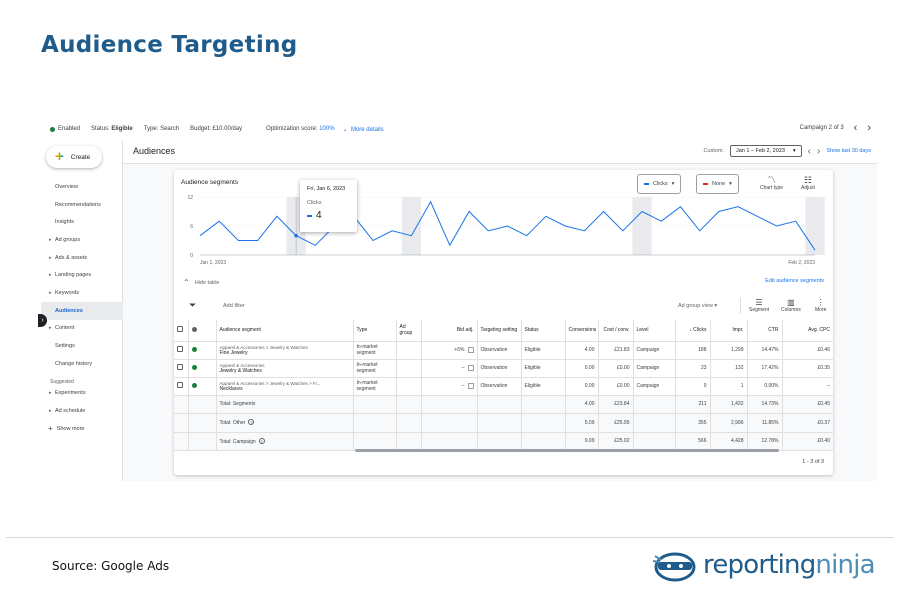  I want to click on type-field: Type: Search, so click(161, 129).